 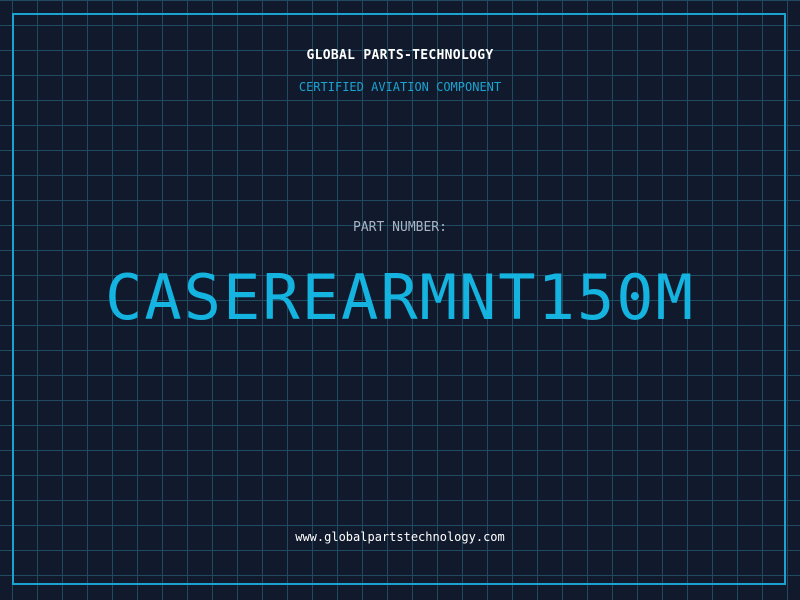 What do you see at coordinates (400, 55) in the screenshot?
I see `company-name: GLOBAL PARTS-TECHNOLOGY` at bounding box center [400, 55].